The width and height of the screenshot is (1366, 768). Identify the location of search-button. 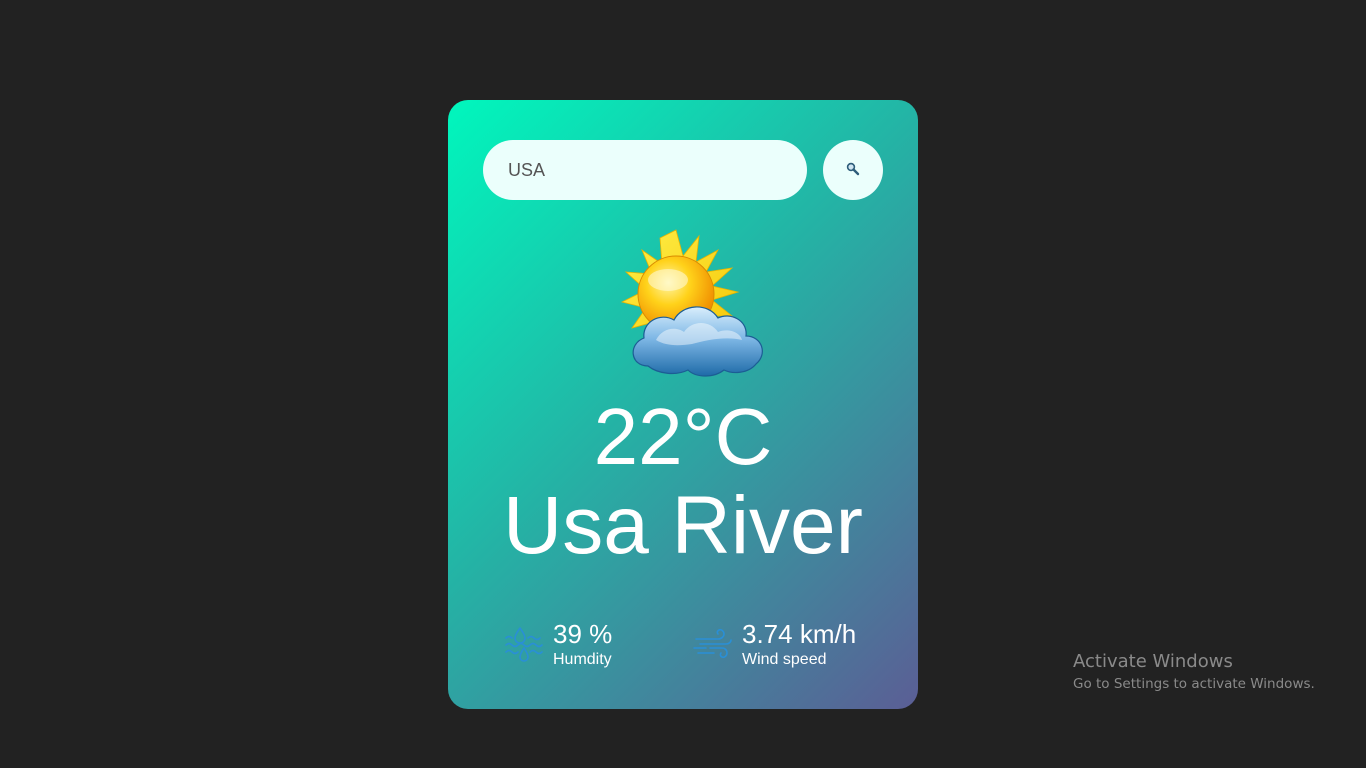
(853, 170).